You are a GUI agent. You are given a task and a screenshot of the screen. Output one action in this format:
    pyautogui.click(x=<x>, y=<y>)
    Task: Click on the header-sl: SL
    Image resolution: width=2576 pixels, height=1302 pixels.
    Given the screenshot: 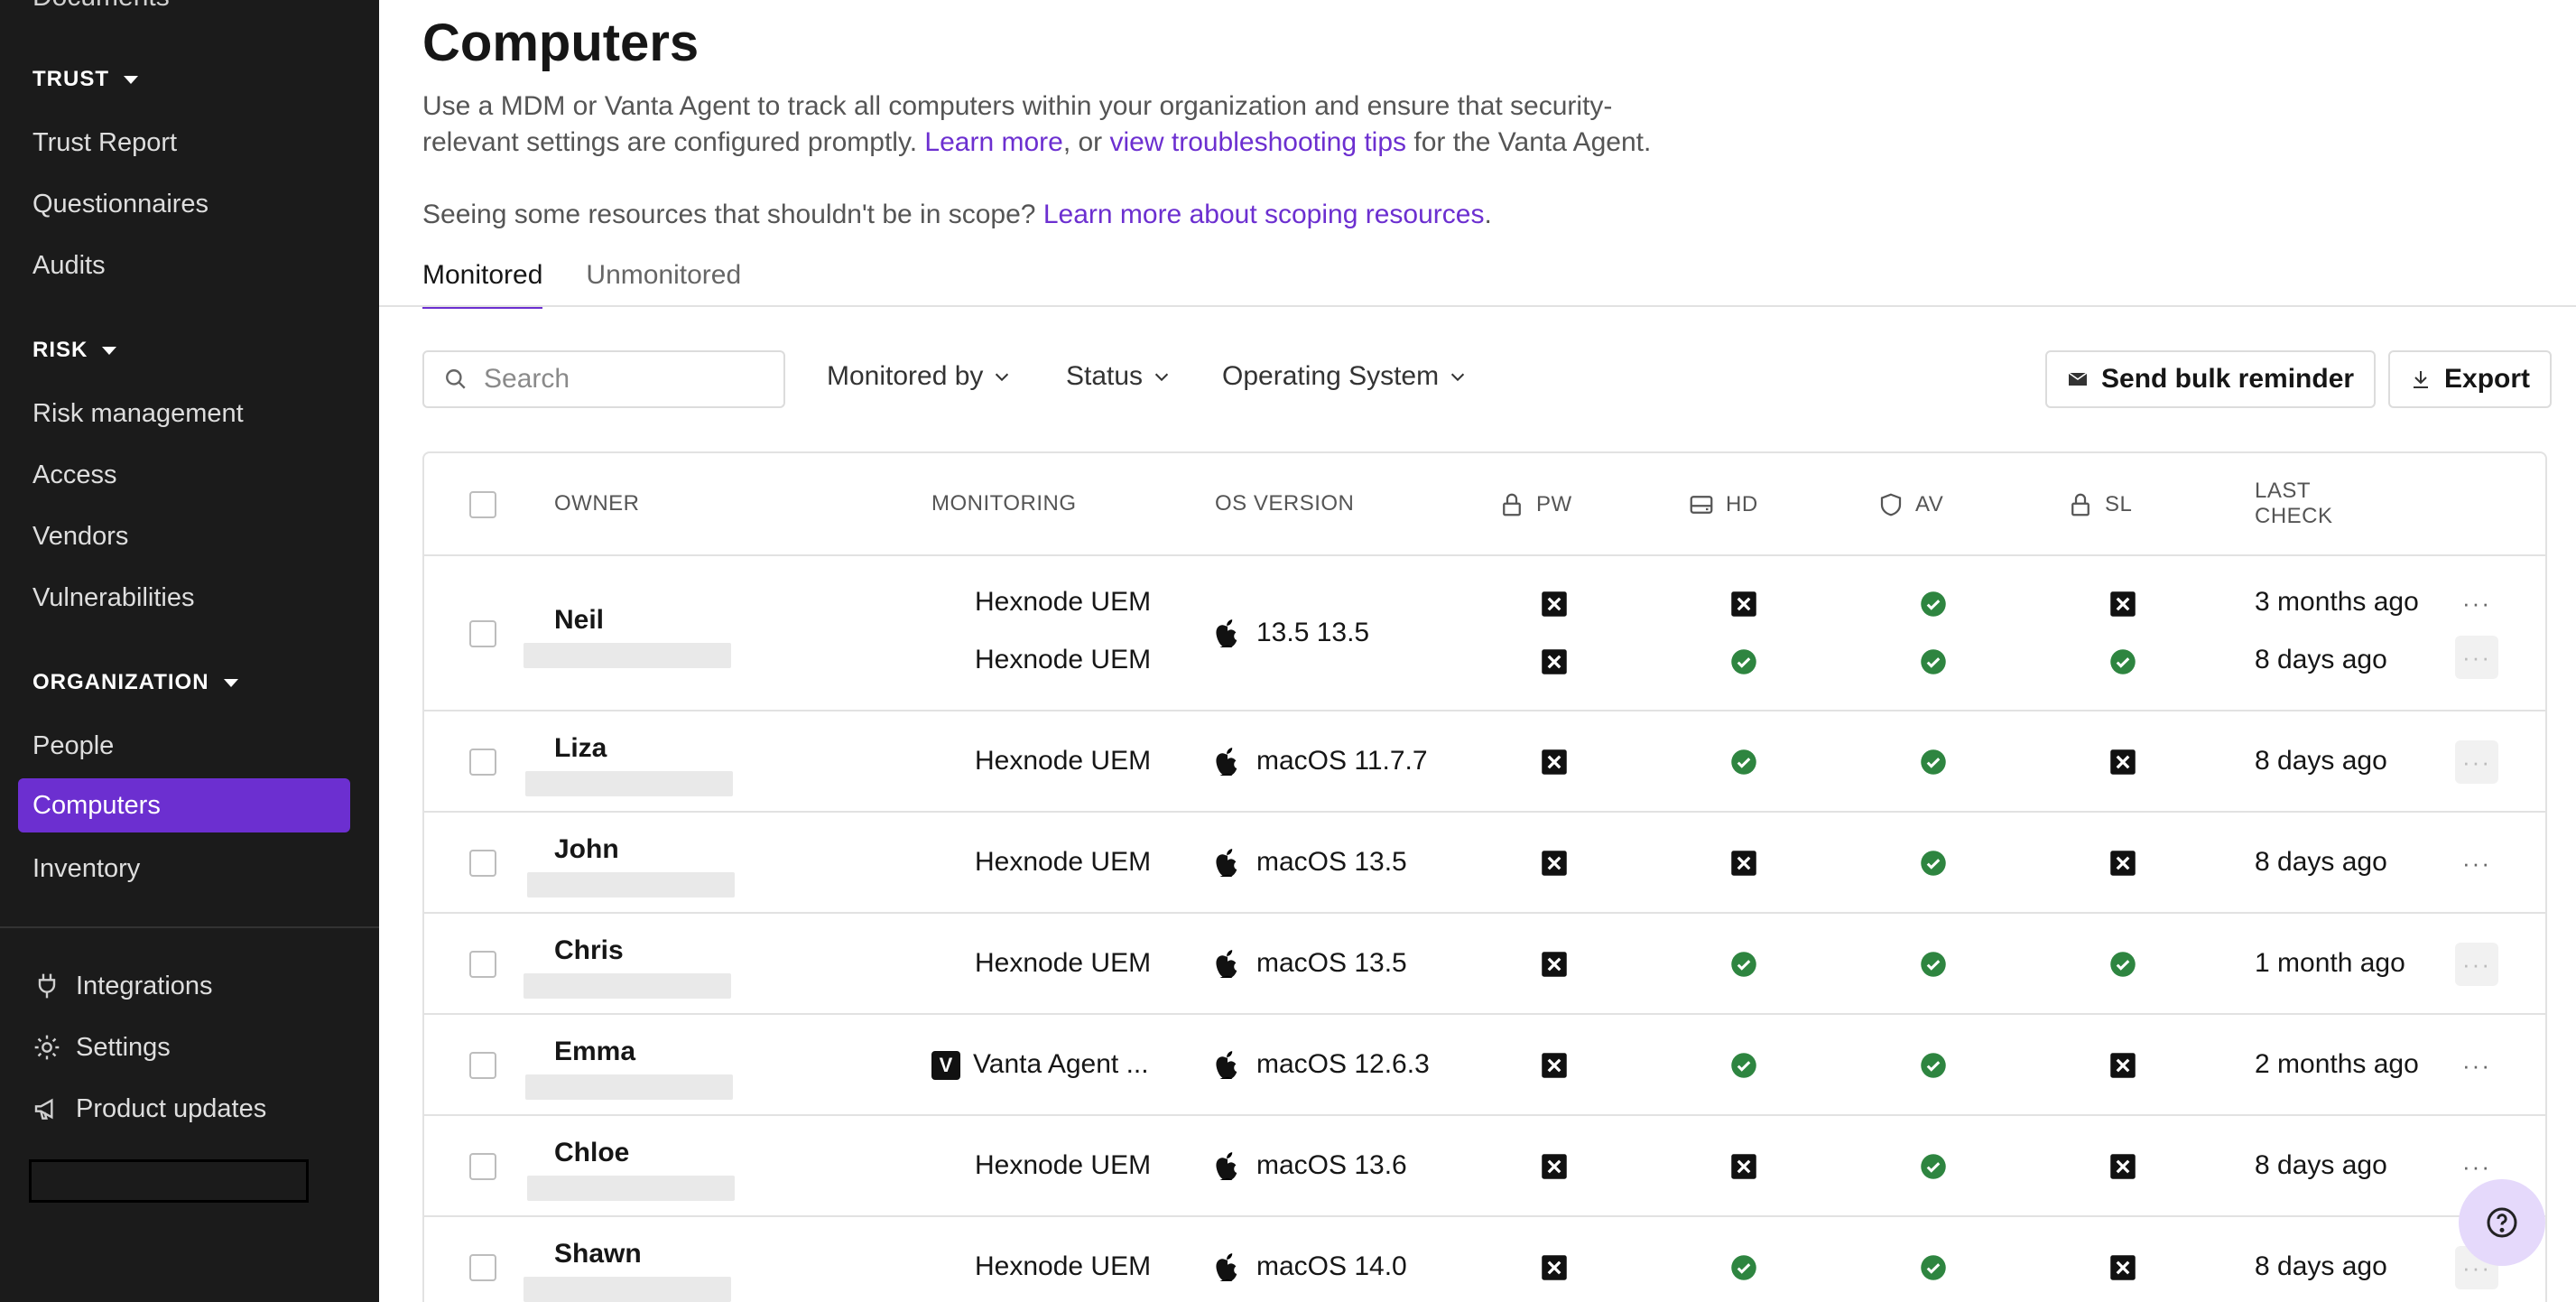 What is the action you would take?
    pyautogui.click(x=2099, y=504)
    